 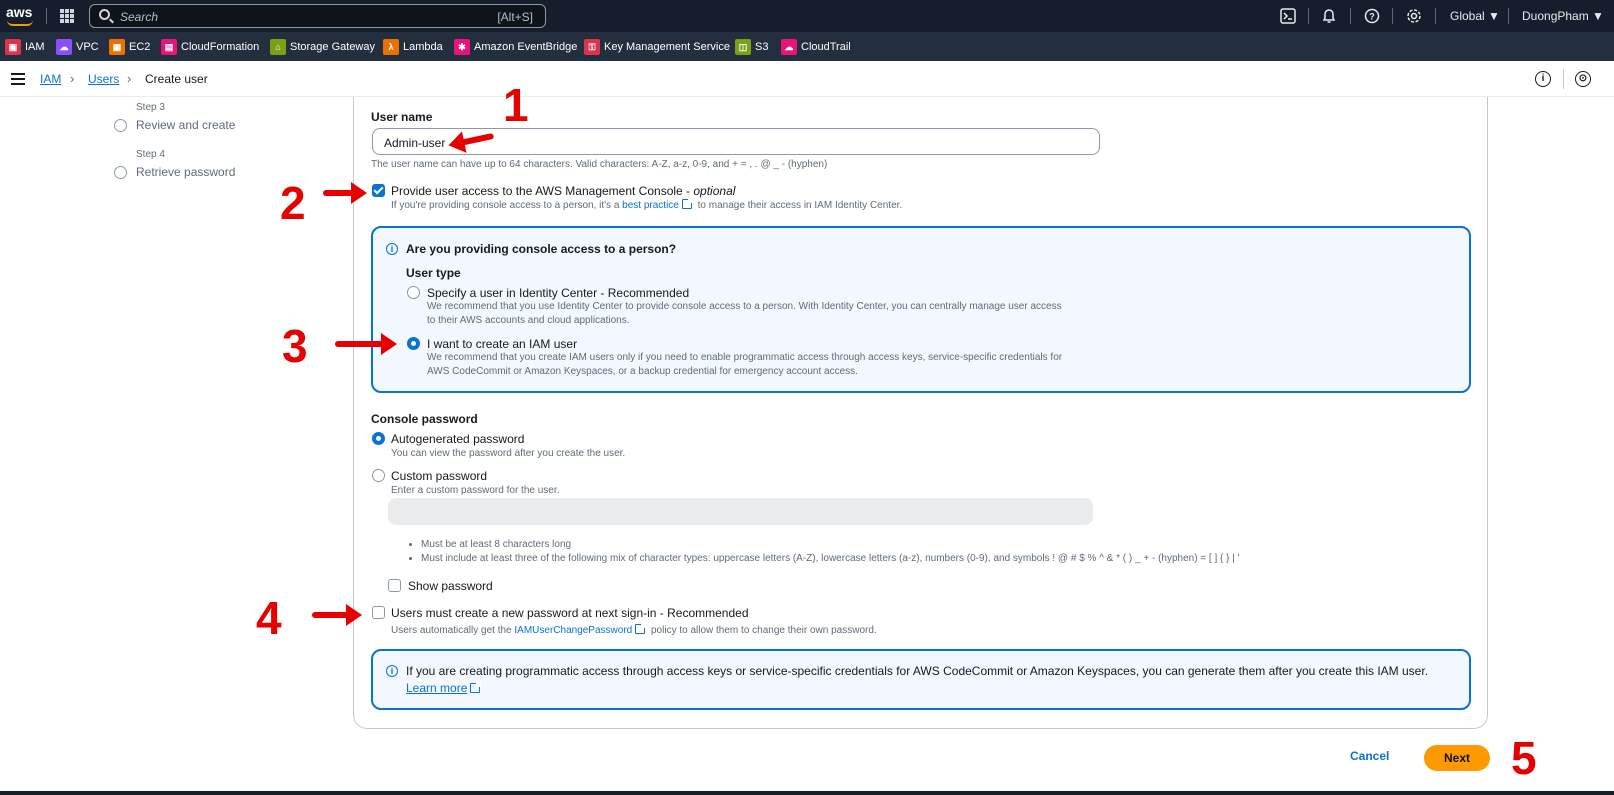 I want to click on lambda-service-icon: λ, so click(x=391, y=47).